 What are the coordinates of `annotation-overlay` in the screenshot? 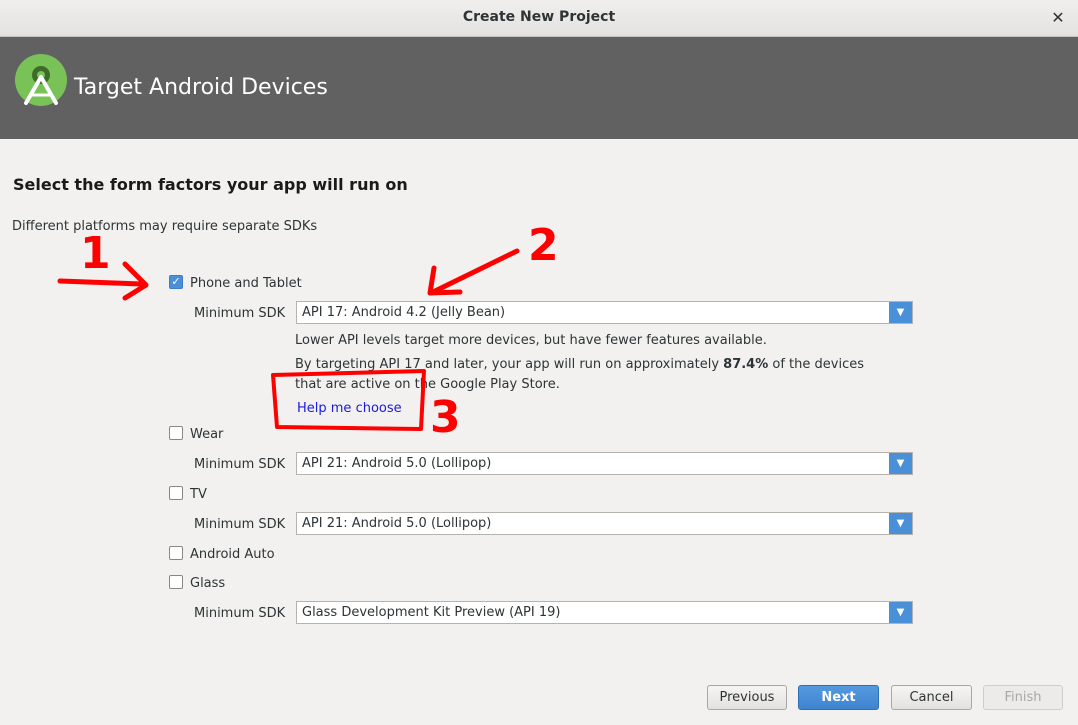 It's located at (288, 339).